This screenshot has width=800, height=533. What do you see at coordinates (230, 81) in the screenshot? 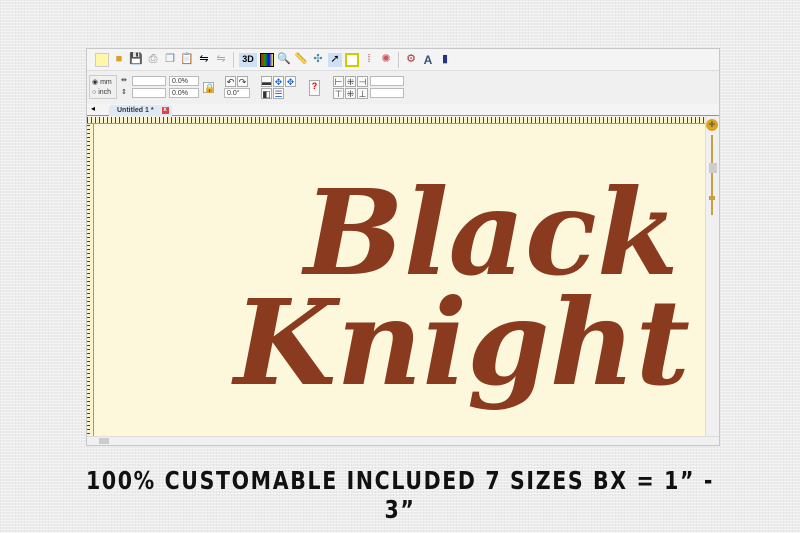
I see `rotate-left-button: ↶` at bounding box center [230, 81].